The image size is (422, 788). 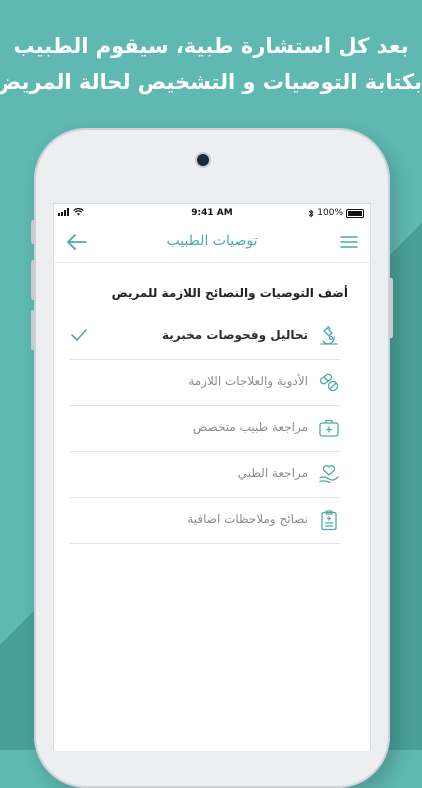 What do you see at coordinates (248, 381) in the screenshot?
I see `list-item-label: الأدوية والعلاجات اللازمة` at bounding box center [248, 381].